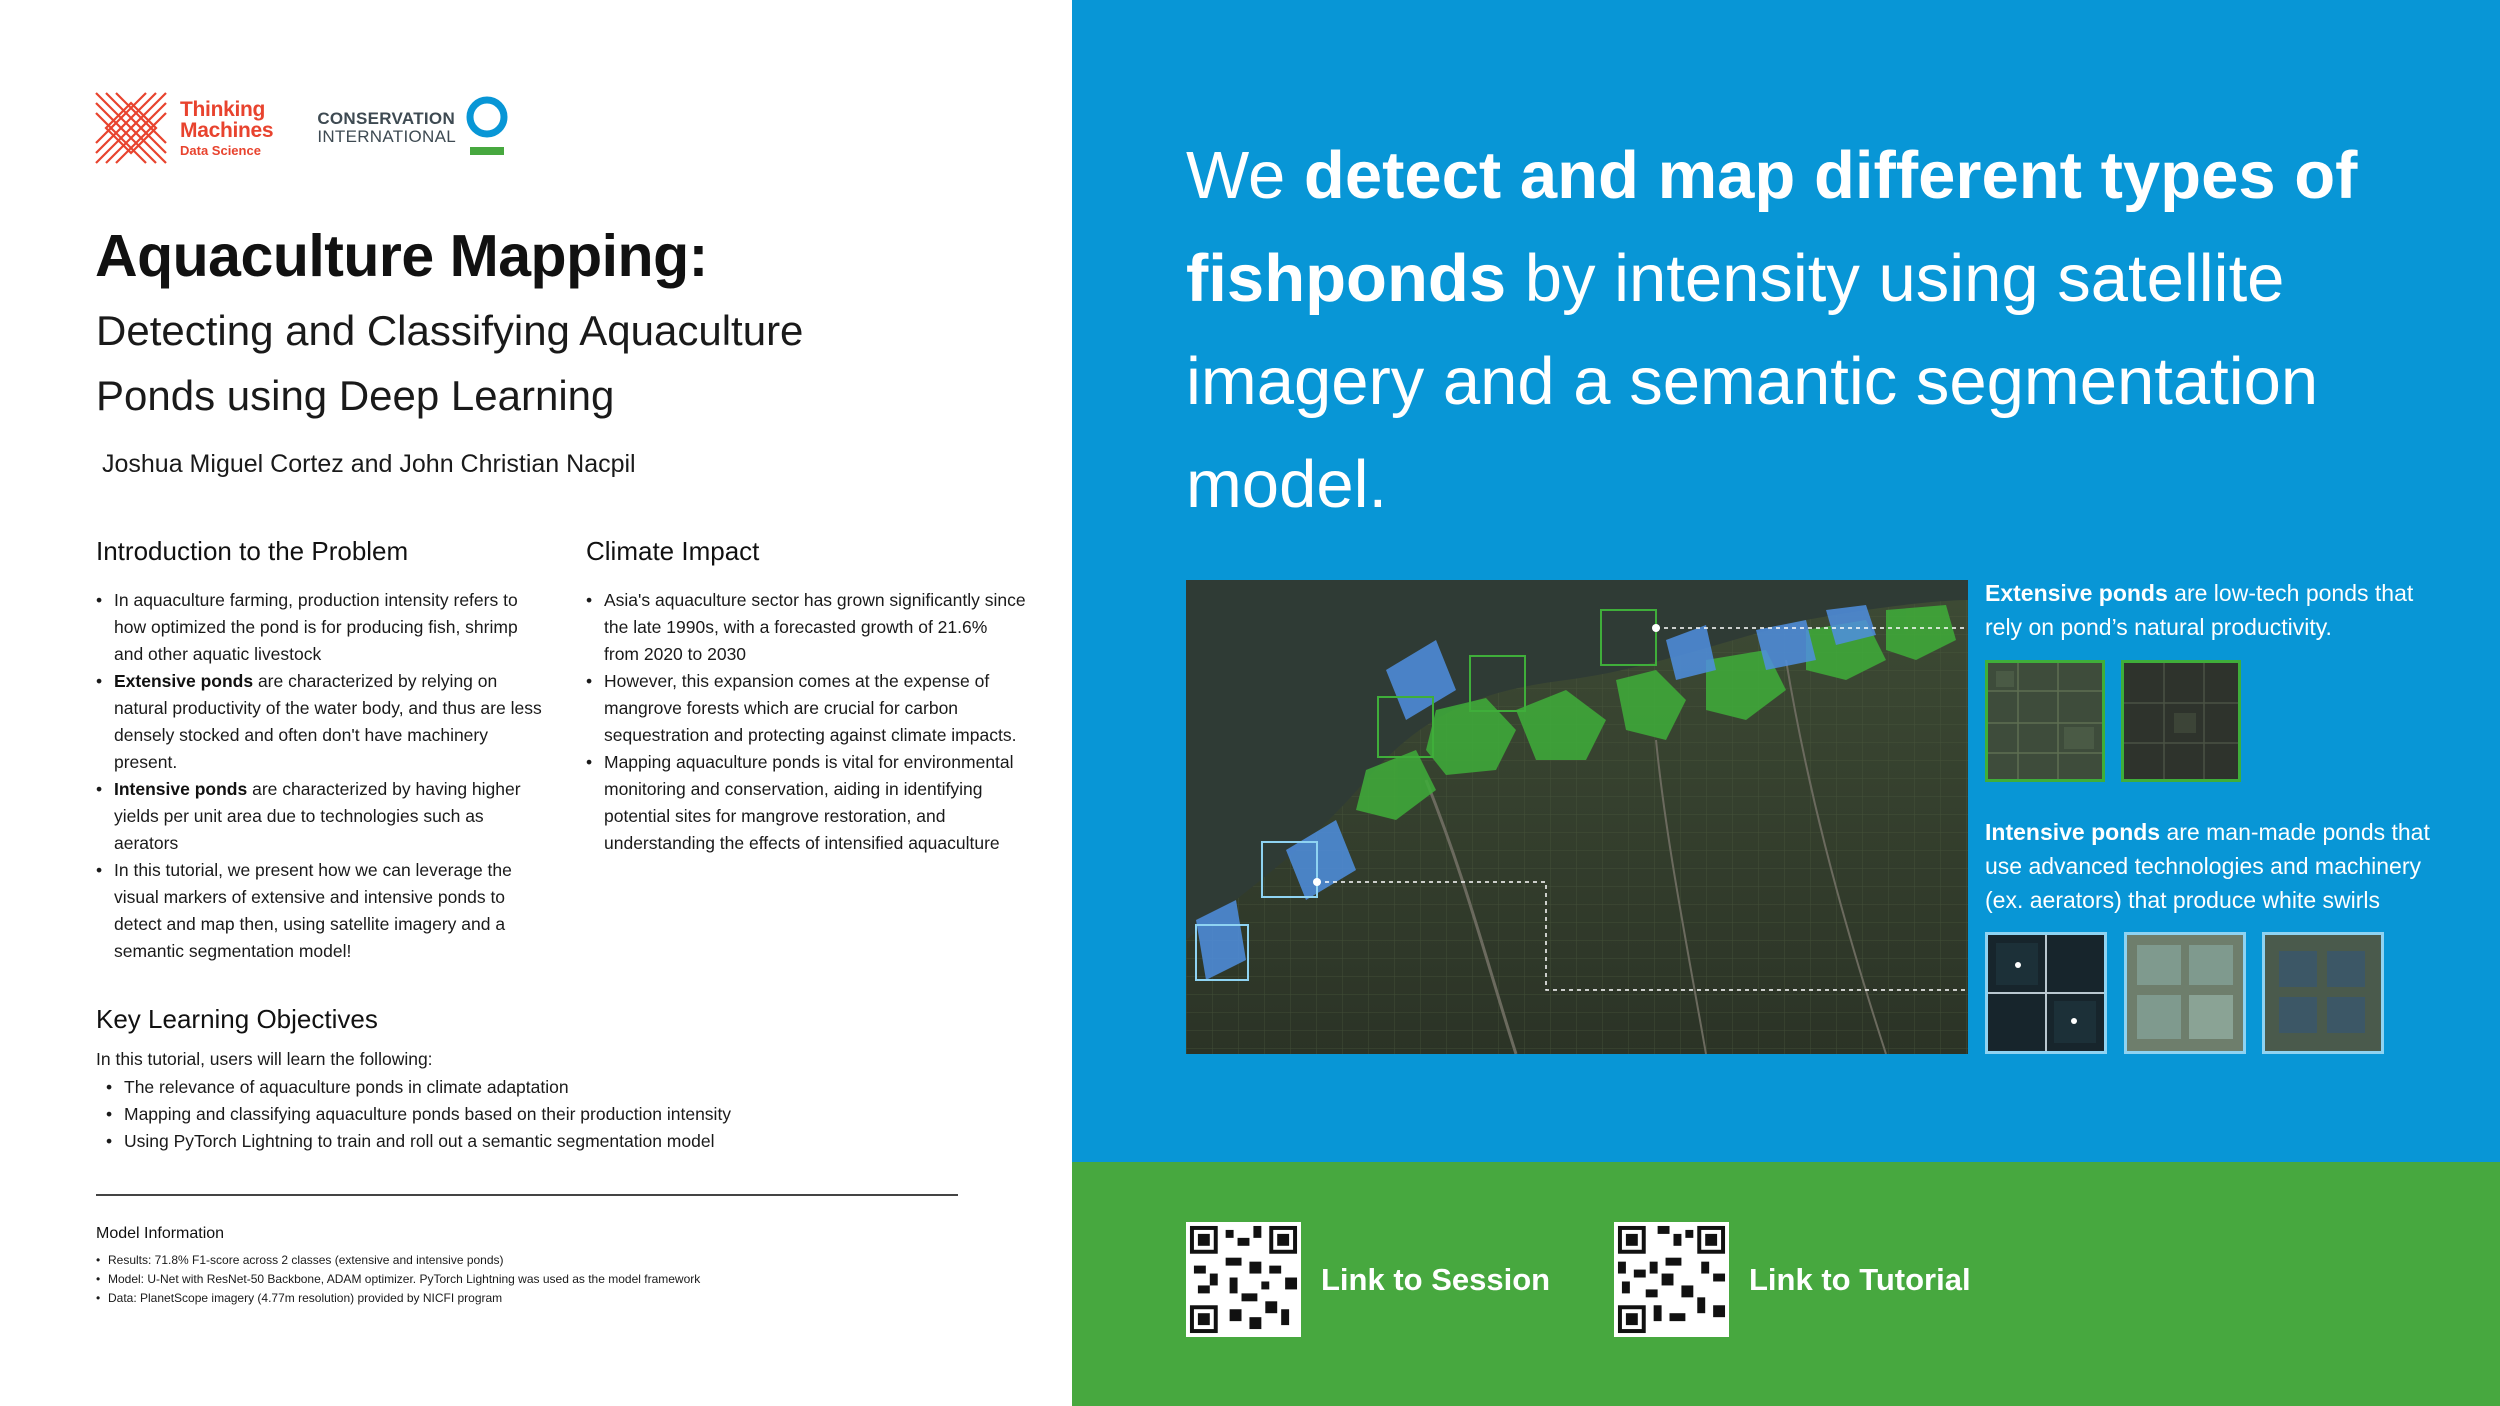  Describe the element at coordinates (220, 150) in the screenshot. I see `tm-logo-line3: Data Science` at that location.